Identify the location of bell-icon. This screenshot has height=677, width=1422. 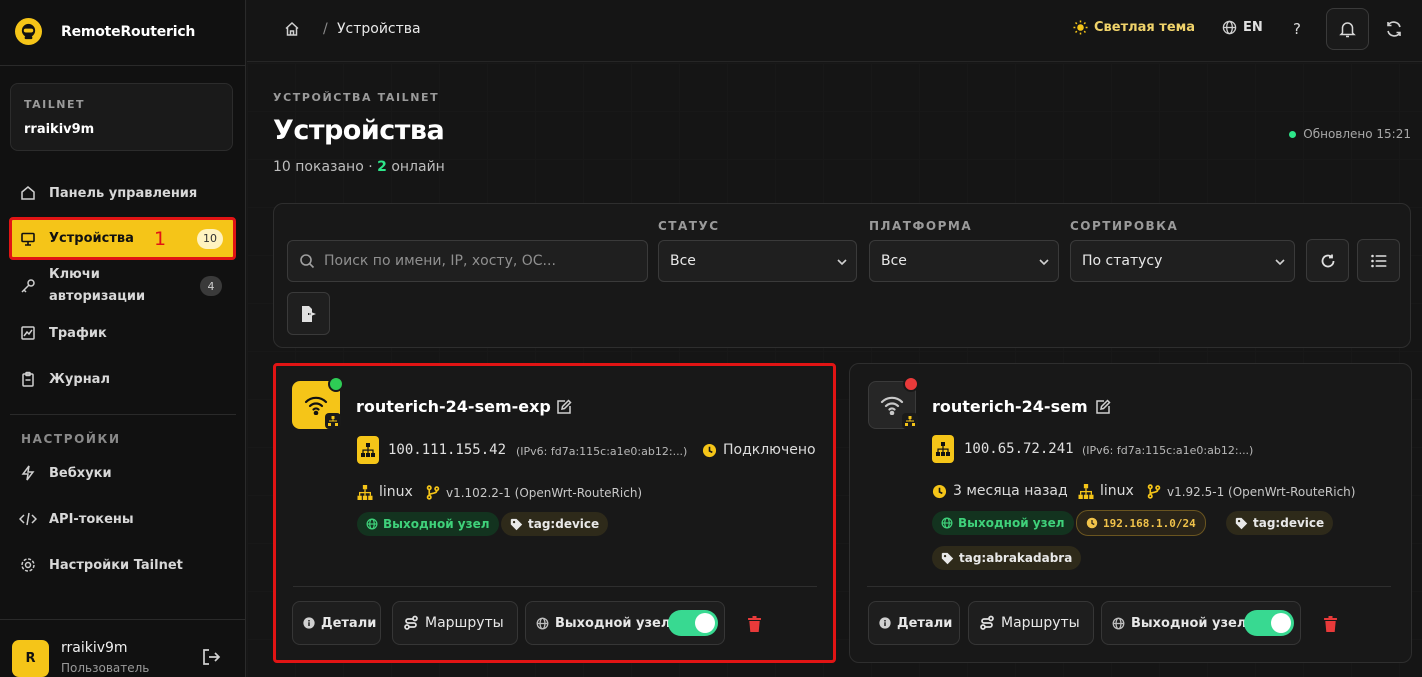
(1347, 30).